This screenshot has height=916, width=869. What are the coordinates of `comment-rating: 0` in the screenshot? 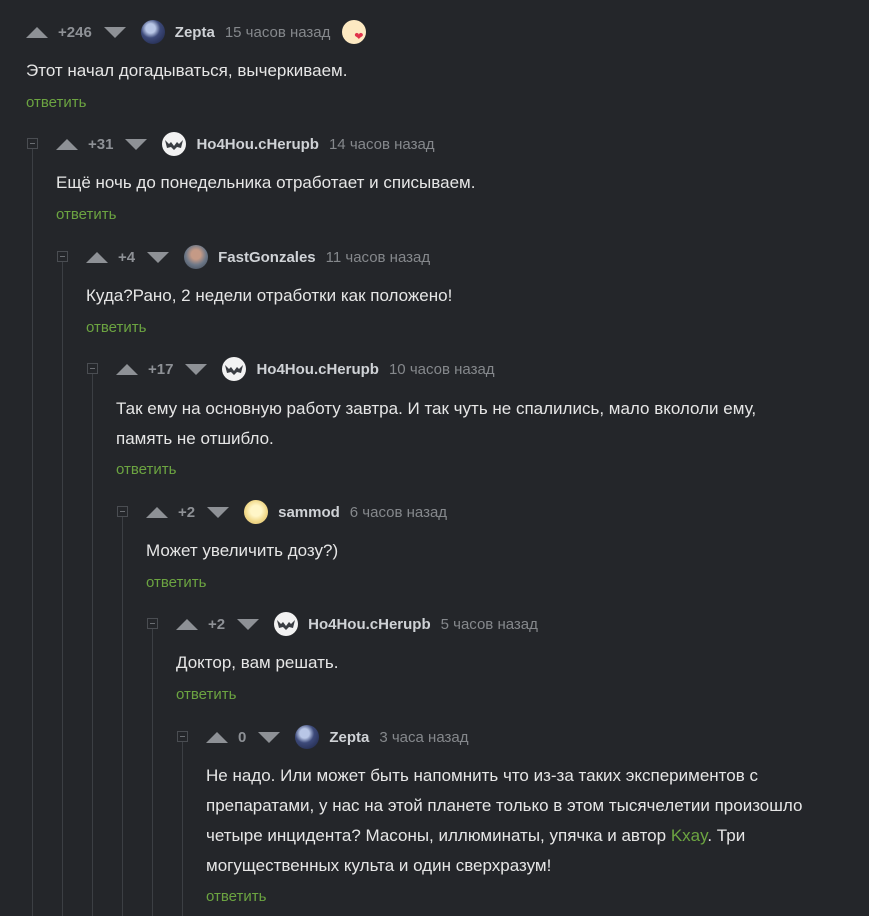 It's located at (242, 737).